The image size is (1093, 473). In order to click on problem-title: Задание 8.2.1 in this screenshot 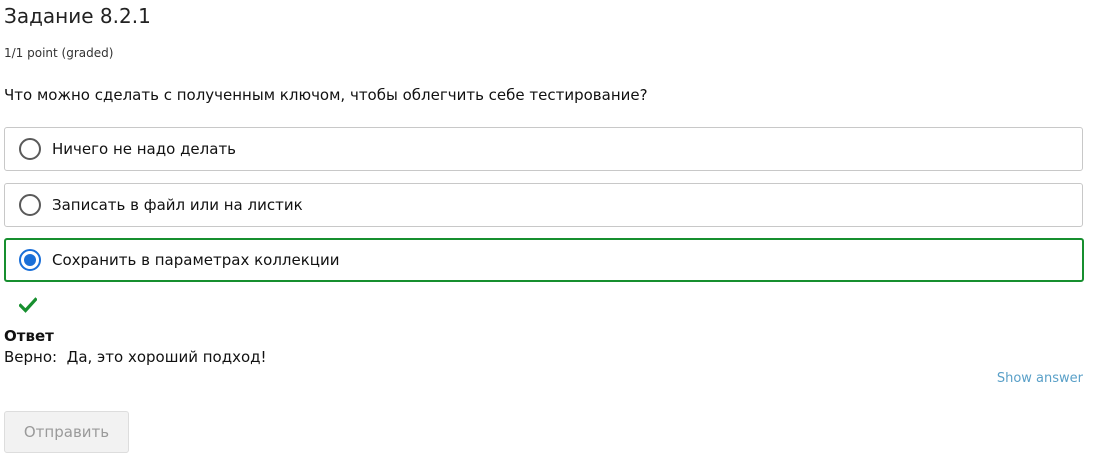, I will do `click(77, 16)`.